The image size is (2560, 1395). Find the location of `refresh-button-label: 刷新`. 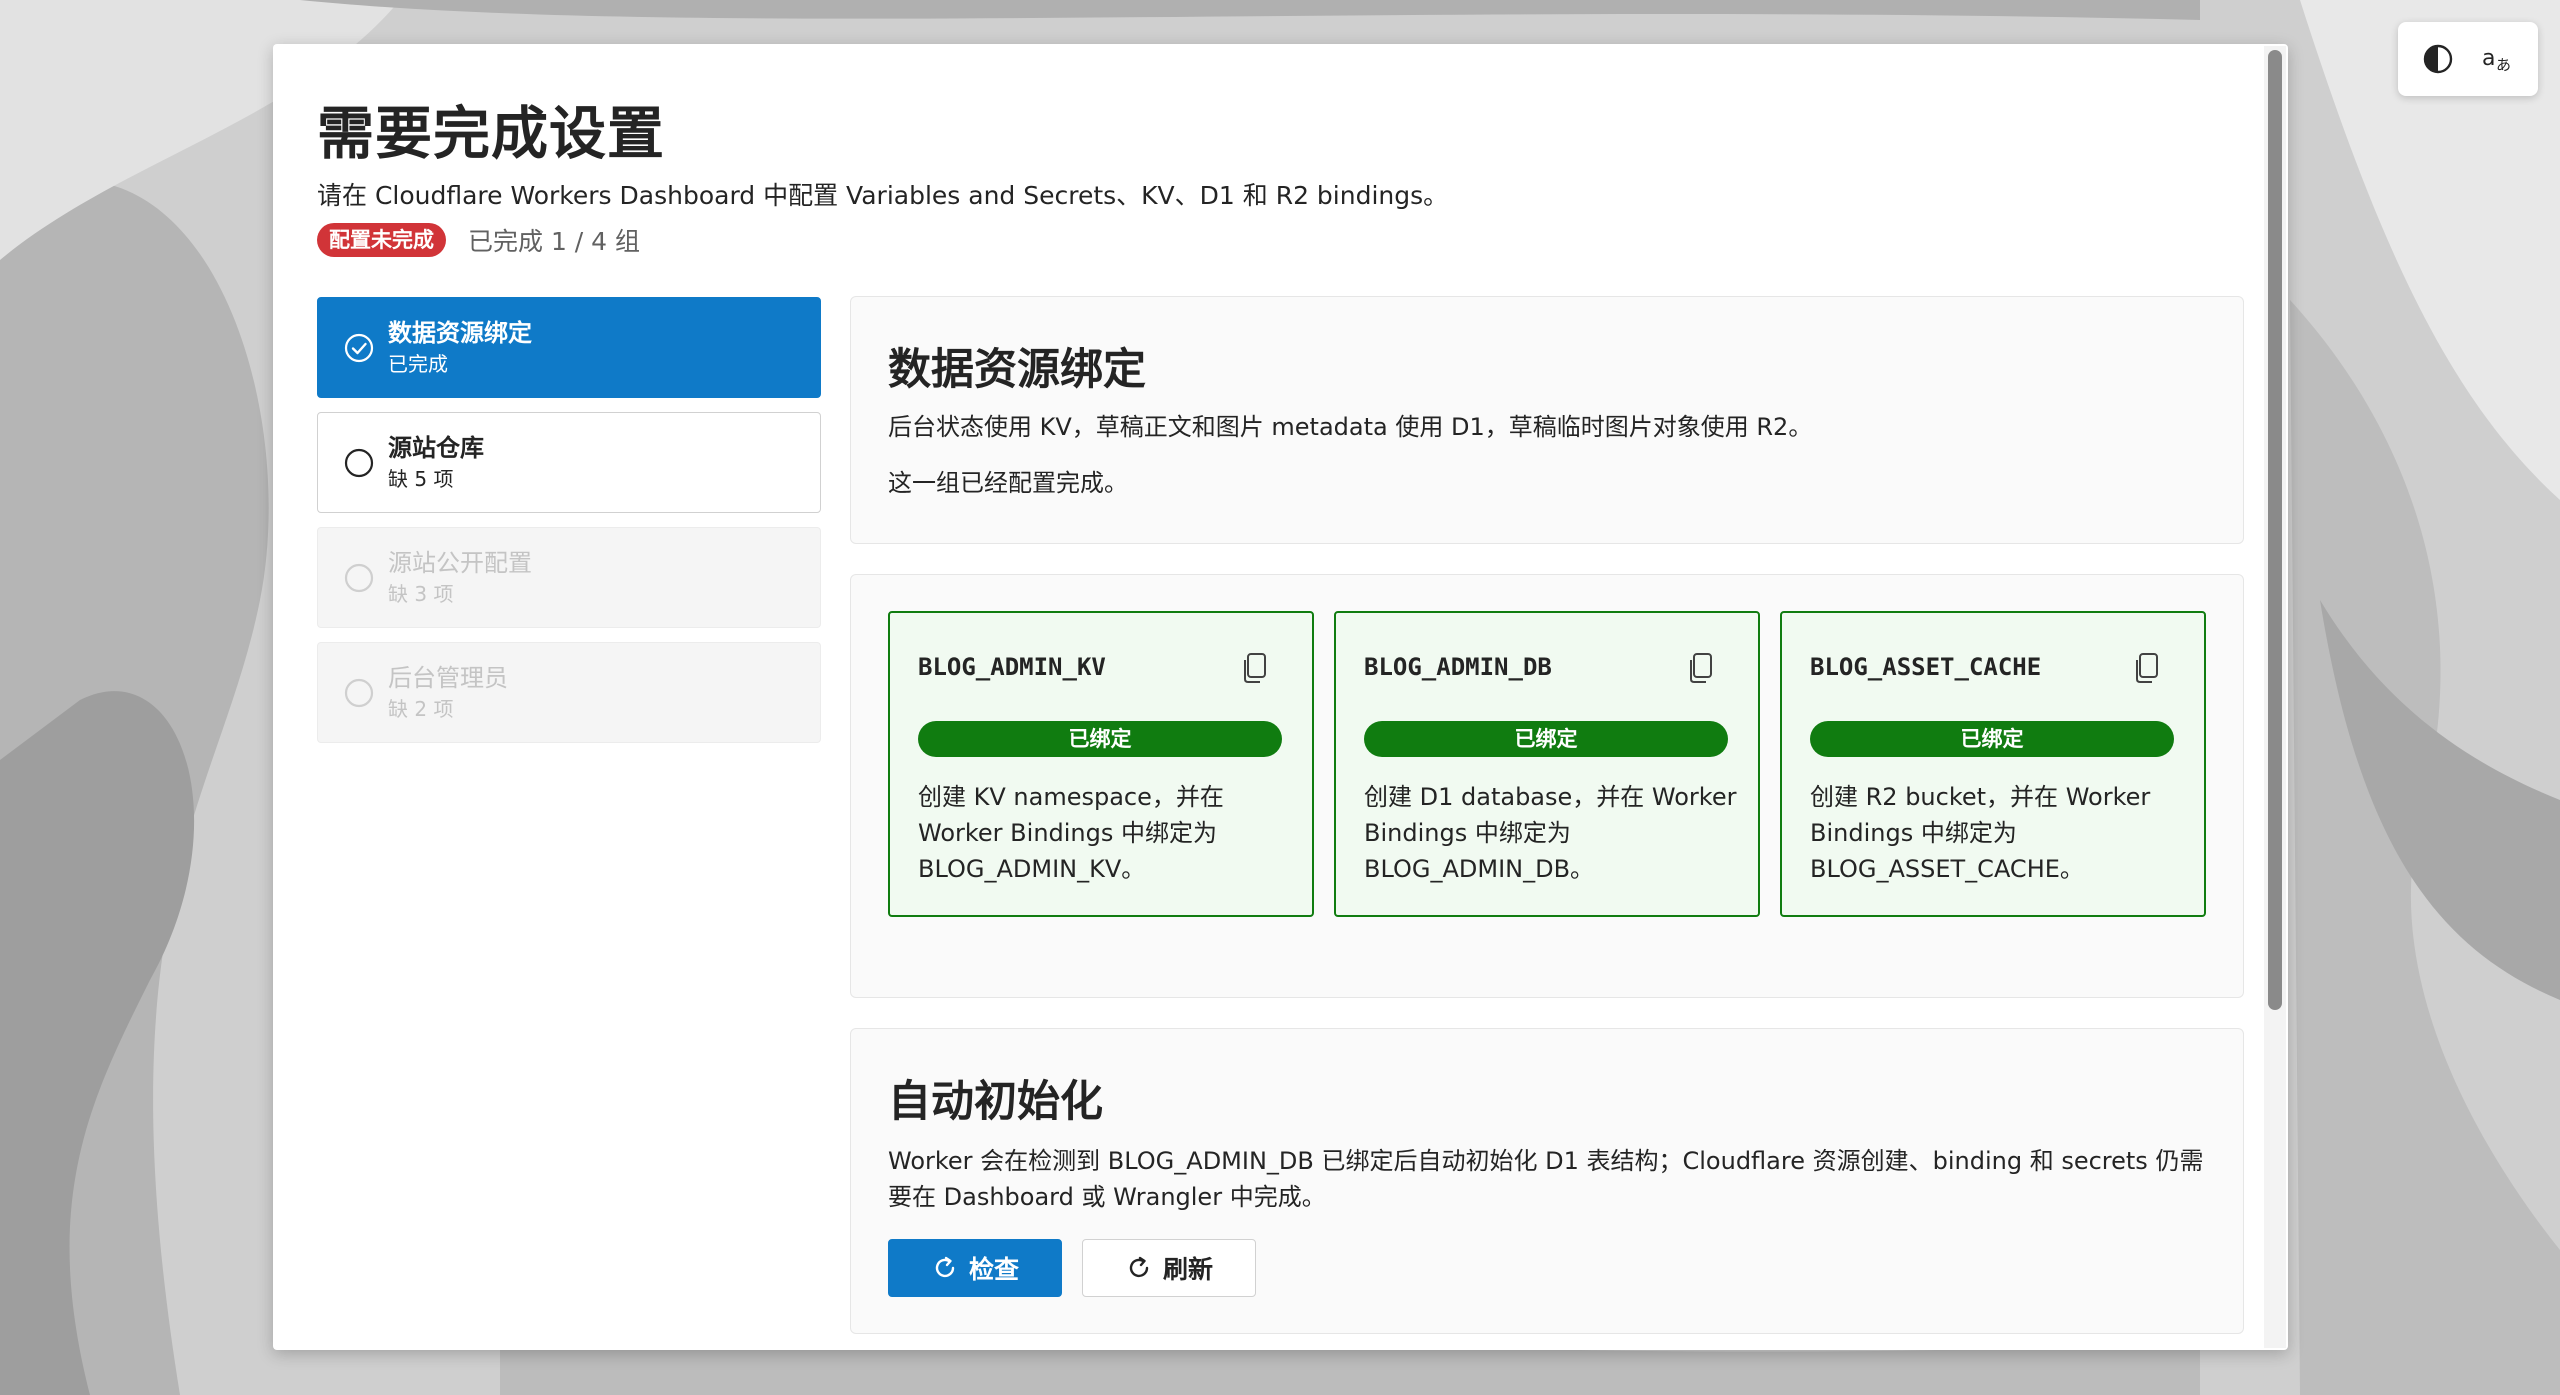

refresh-button-label: 刷新 is located at coordinates (1187, 1269).